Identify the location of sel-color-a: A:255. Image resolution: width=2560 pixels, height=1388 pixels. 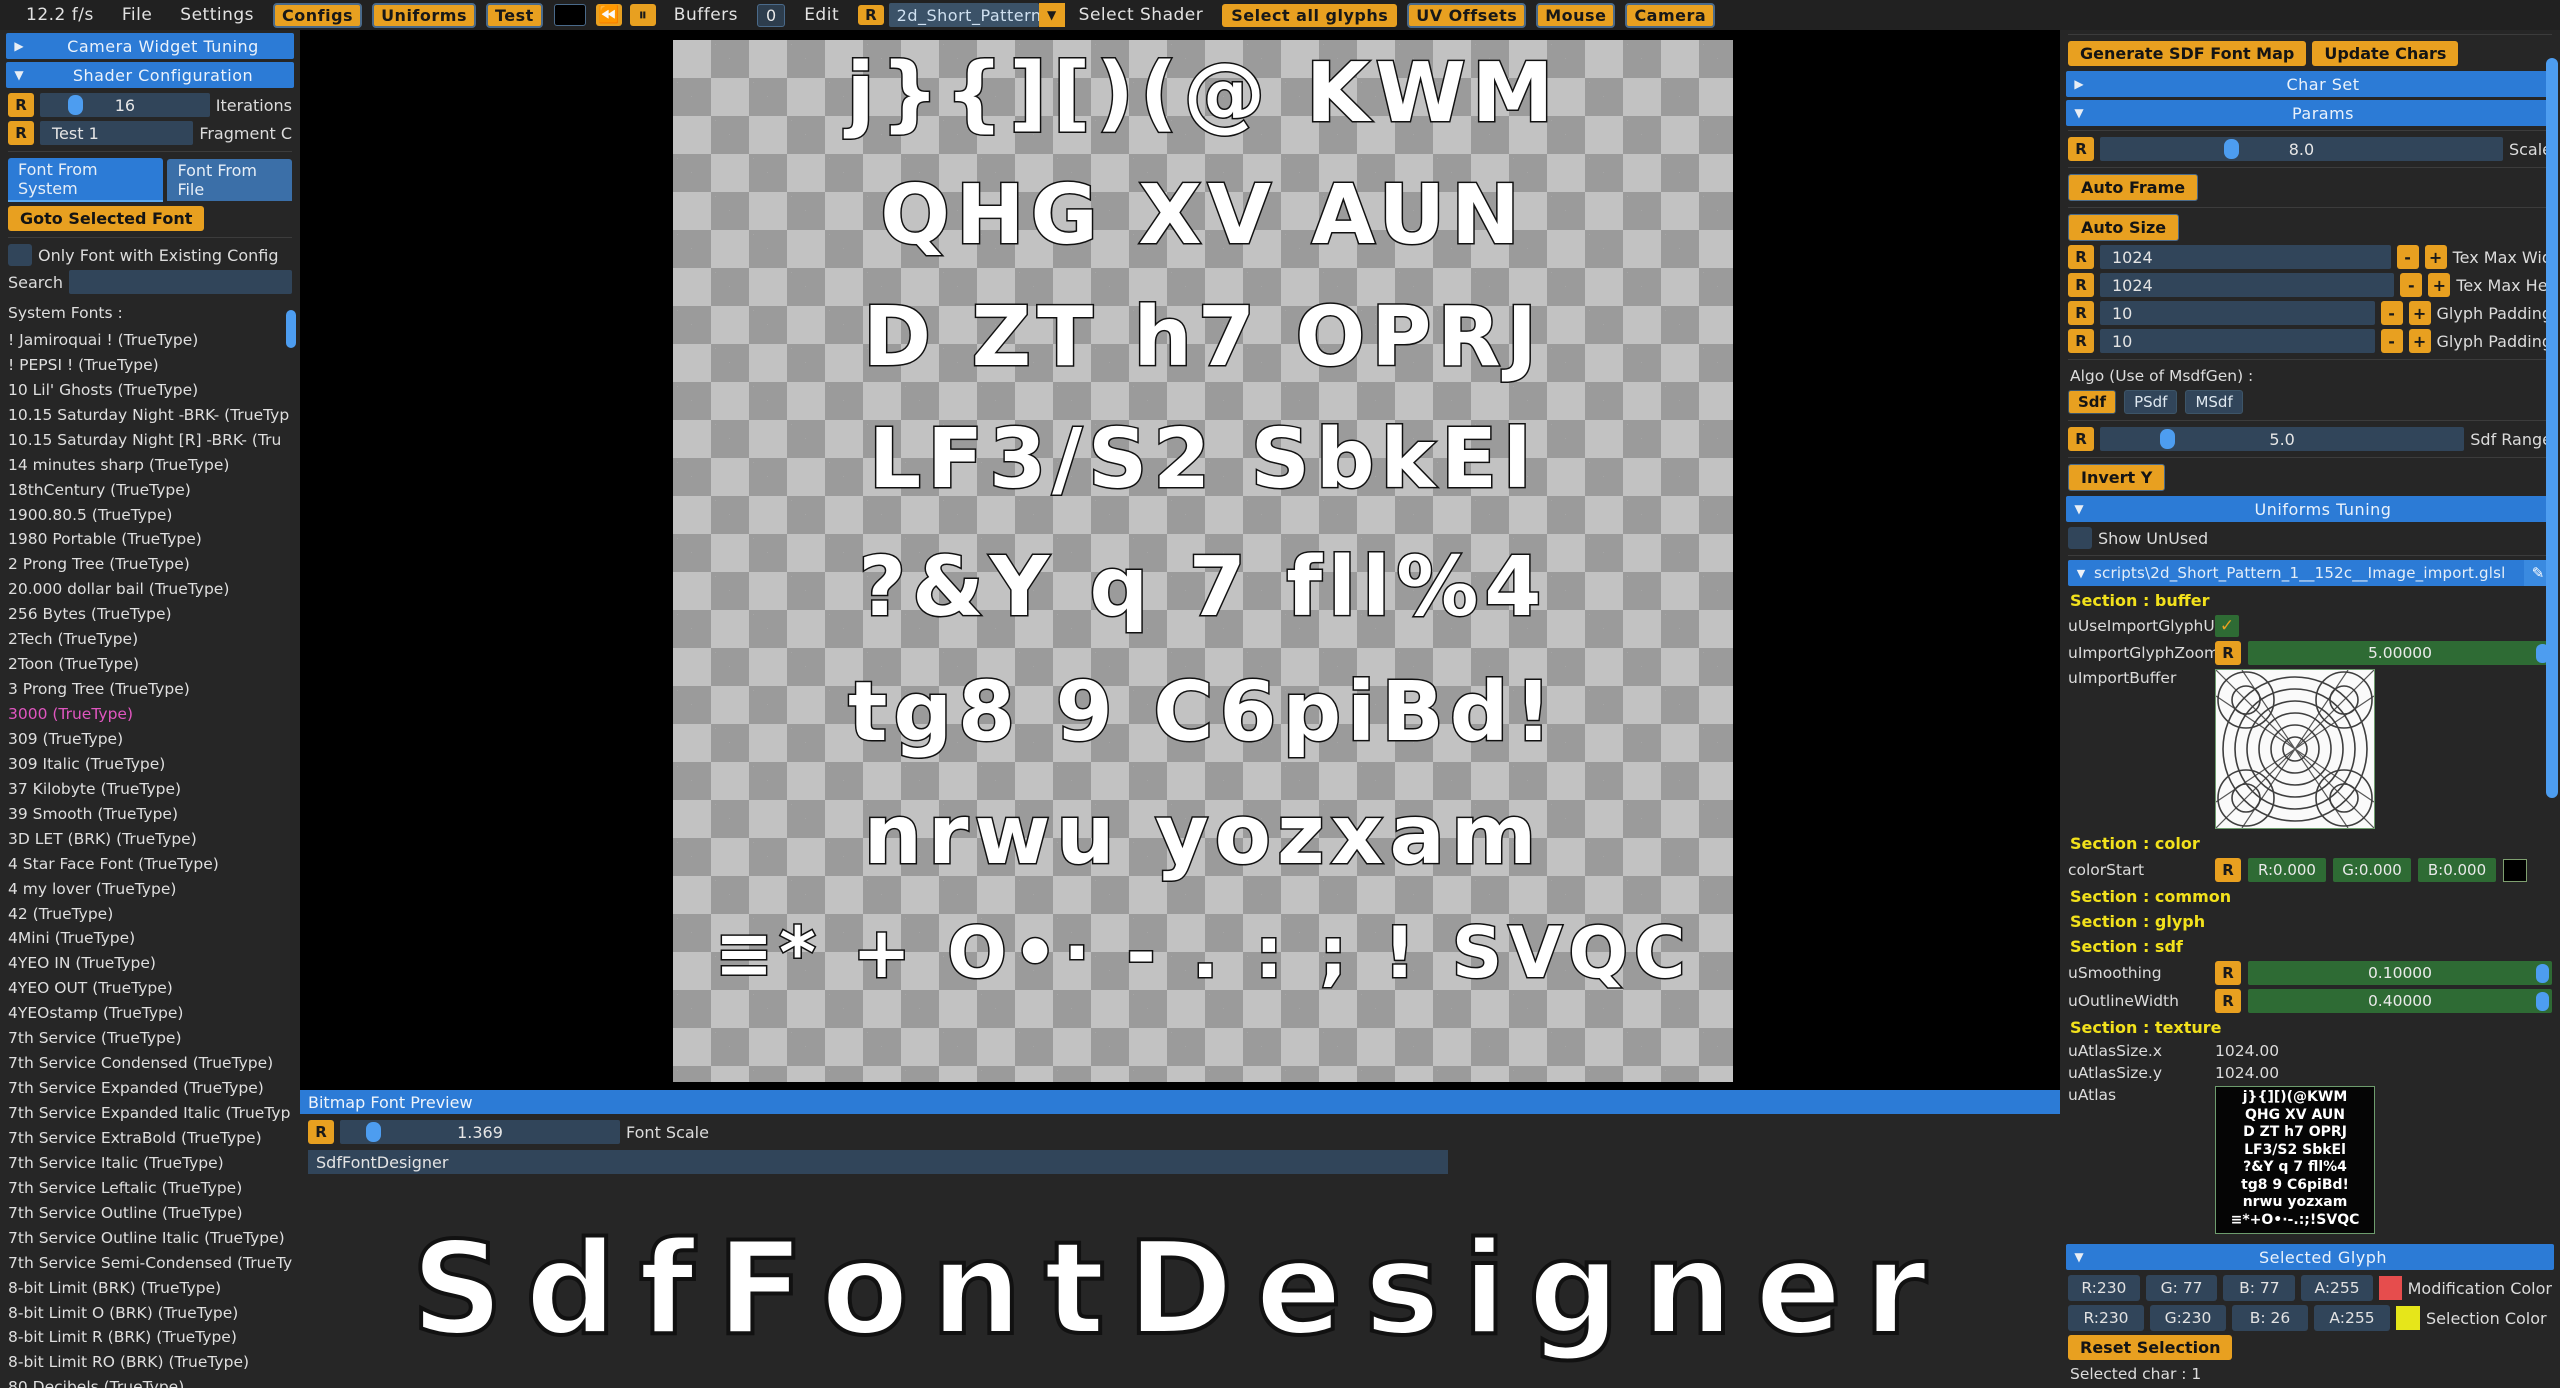
(2352, 1318).